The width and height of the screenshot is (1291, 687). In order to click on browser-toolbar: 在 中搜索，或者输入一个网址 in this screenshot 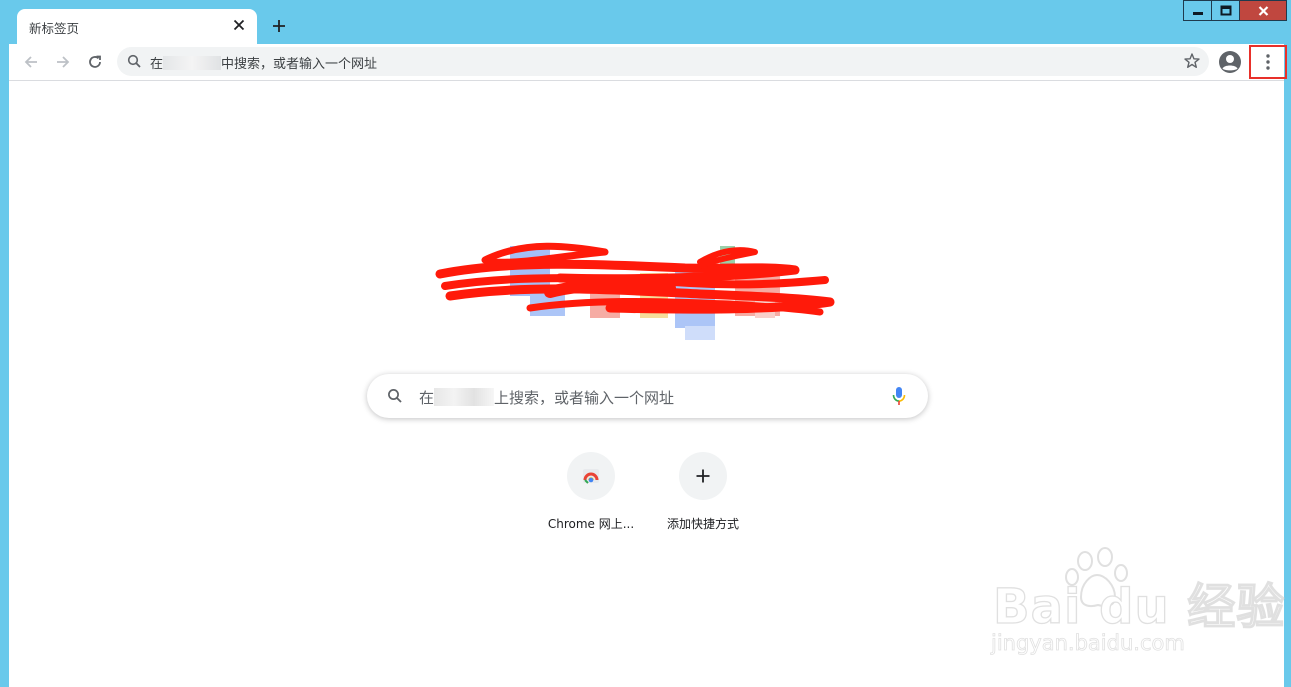, I will do `click(648, 62)`.